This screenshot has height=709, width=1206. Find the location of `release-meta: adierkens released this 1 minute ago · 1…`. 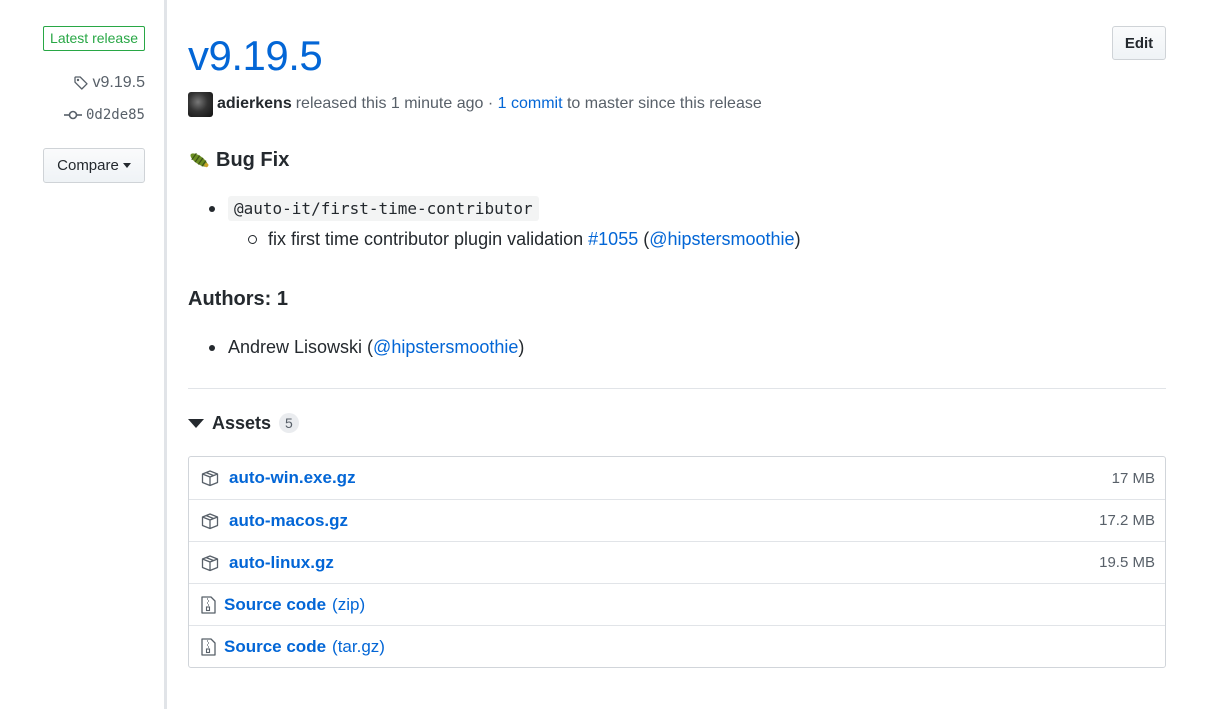

release-meta: adierkens released this 1 minute ago · 1… is located at coordinates (475, 104).